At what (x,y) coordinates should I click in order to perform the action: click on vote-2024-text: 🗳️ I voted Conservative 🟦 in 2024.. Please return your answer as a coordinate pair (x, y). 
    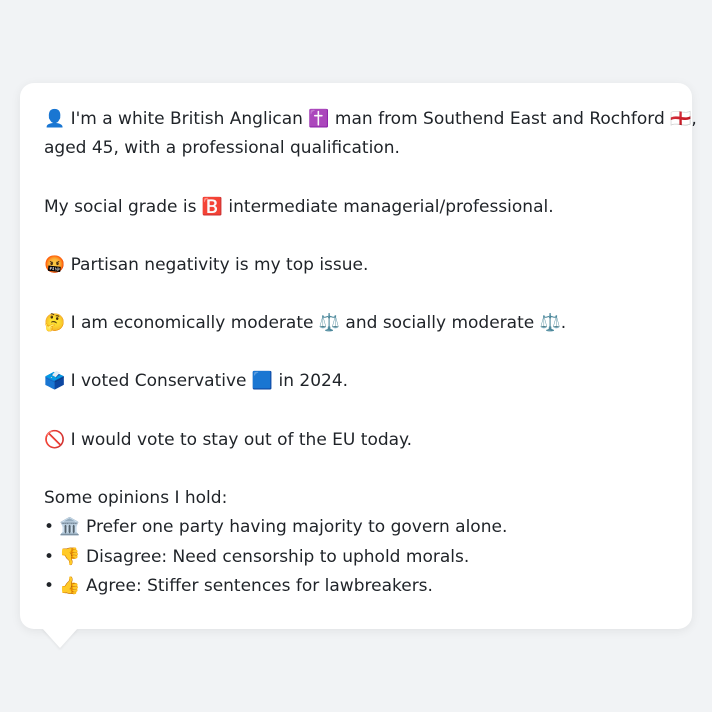
    Looking at the image, I should click on (196, 381).